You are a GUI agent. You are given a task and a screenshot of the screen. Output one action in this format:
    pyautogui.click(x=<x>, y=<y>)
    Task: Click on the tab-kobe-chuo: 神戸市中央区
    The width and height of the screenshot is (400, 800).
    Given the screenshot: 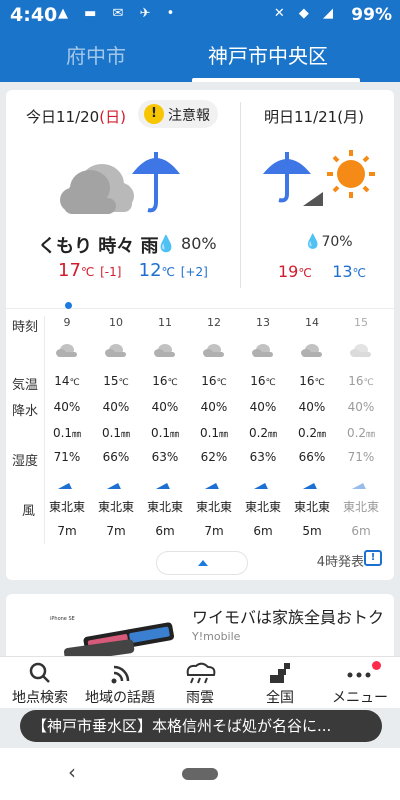 What is the action you would take?
    pyautogui.click(x=268, y=54)
    